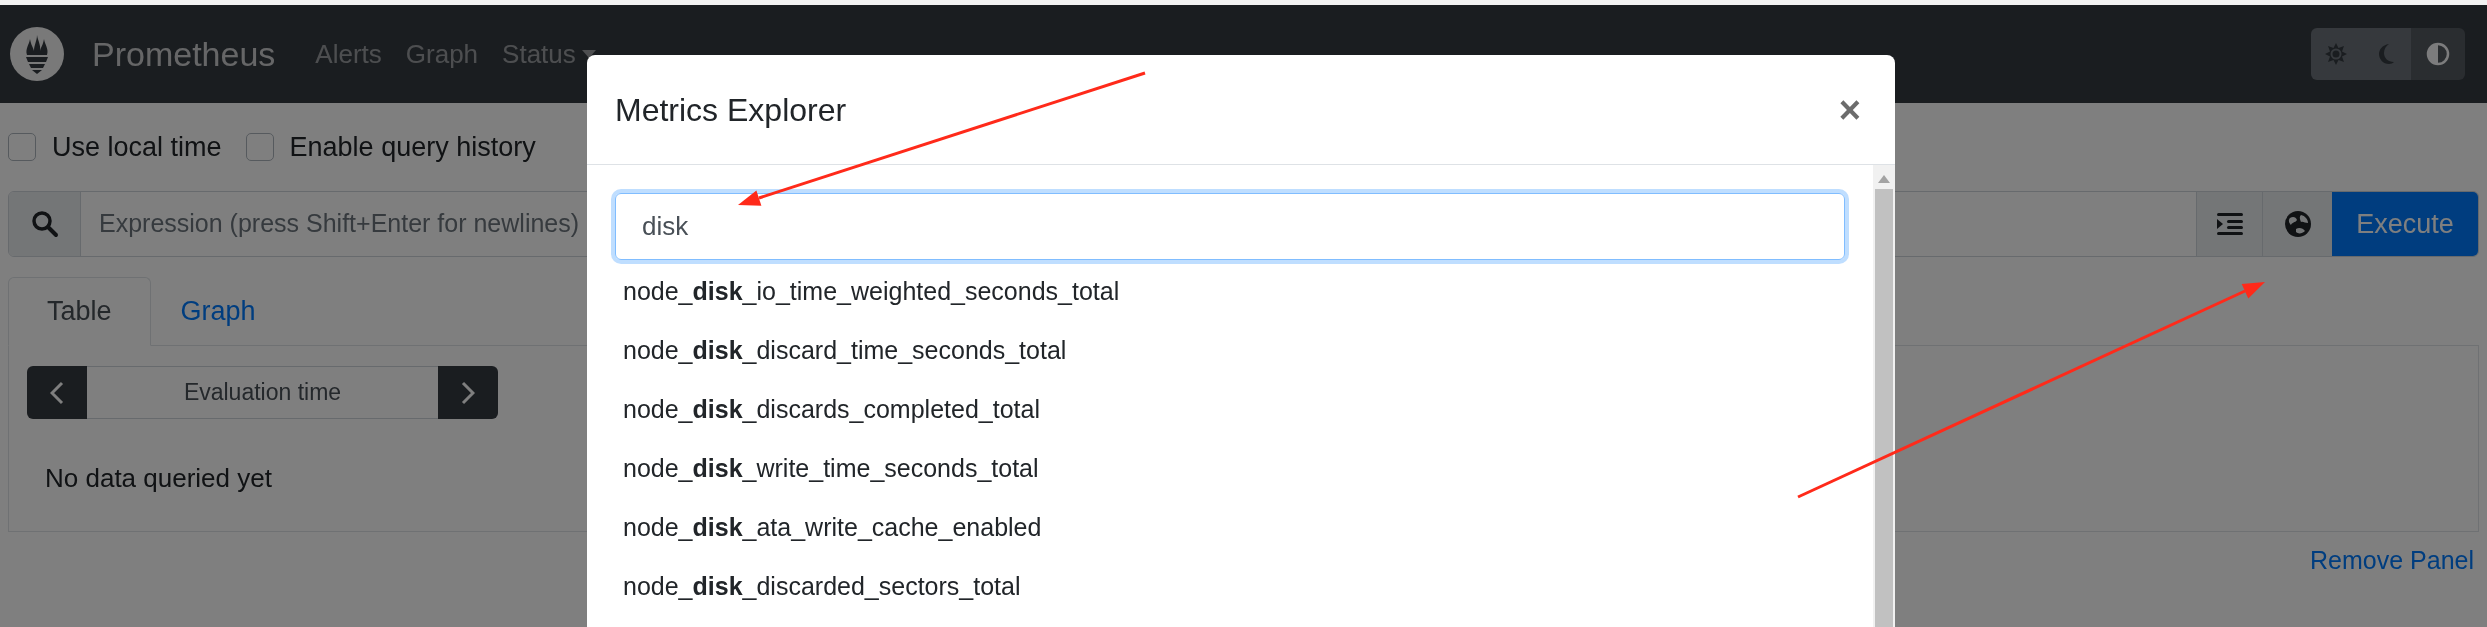  Describe the element at coordinates (137, 147) in the screenshot. I see `checkbox-label: Use local time` at that location.